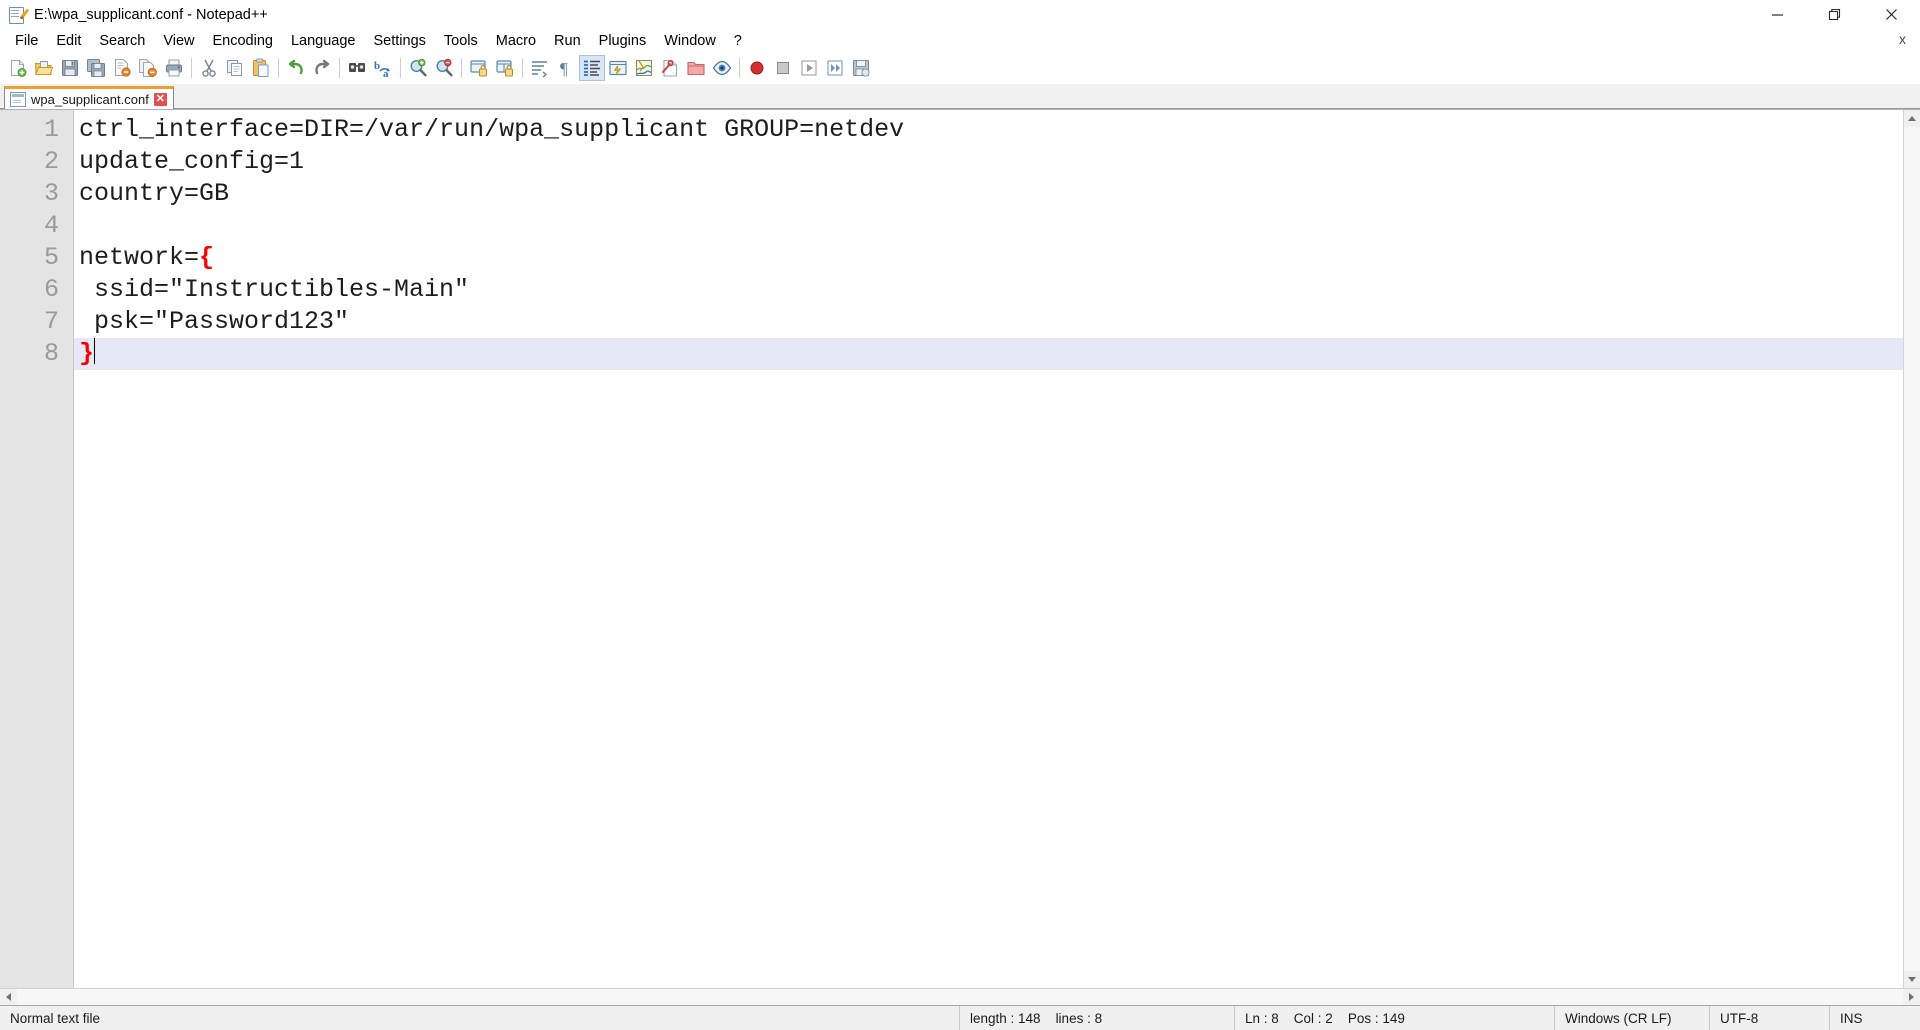  I want to click on notepad-plus-plus-icon, so click(19, 15).